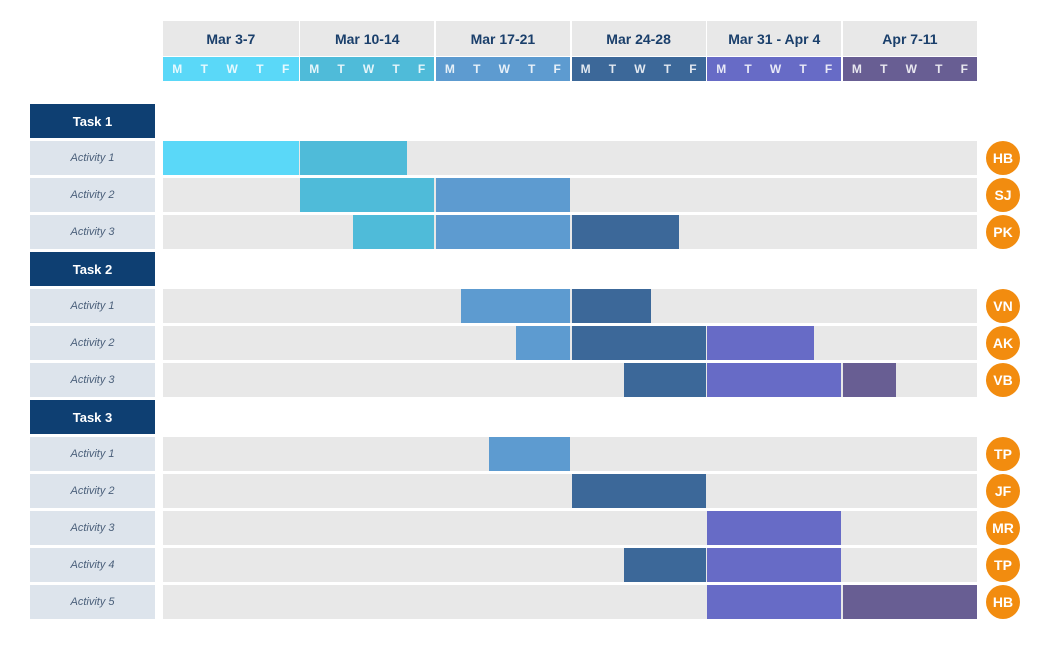  I want to click on activity-label: Activity 4, so click(92, 565).